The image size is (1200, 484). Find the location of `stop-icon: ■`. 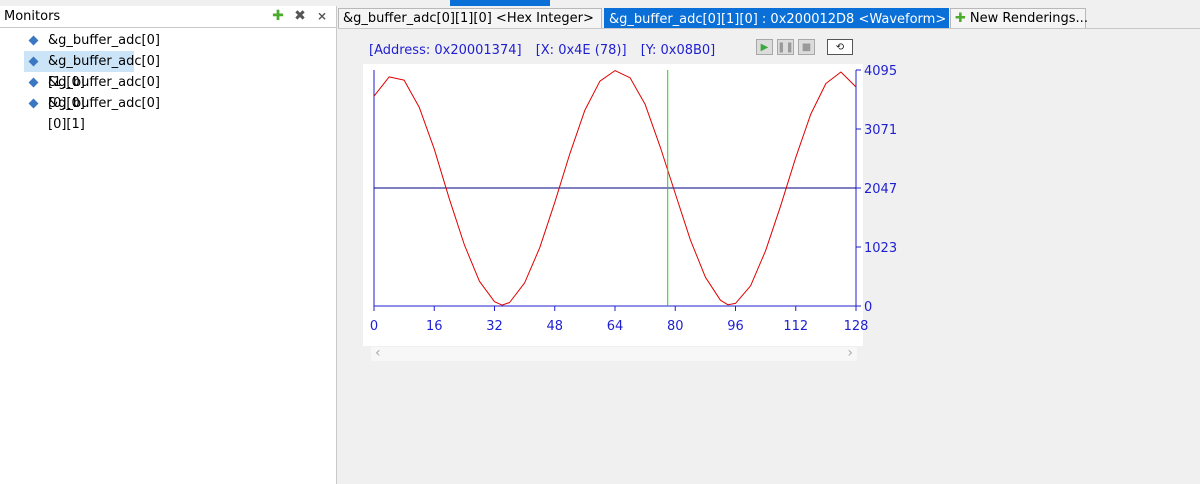

stop-icon: ■ is located at coordinates (806, 47).